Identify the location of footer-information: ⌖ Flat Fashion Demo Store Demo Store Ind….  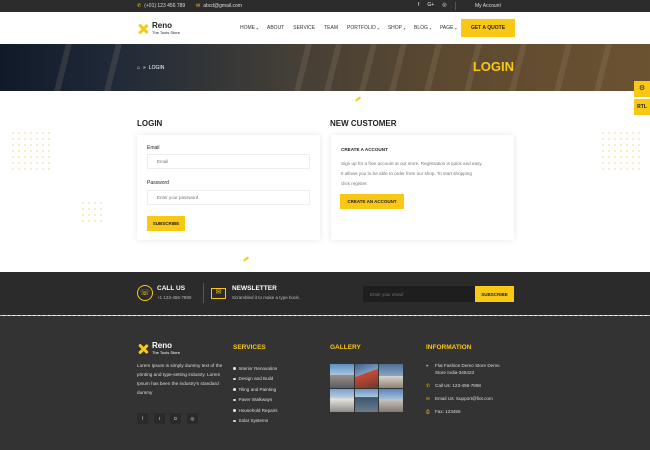
(463, 391).